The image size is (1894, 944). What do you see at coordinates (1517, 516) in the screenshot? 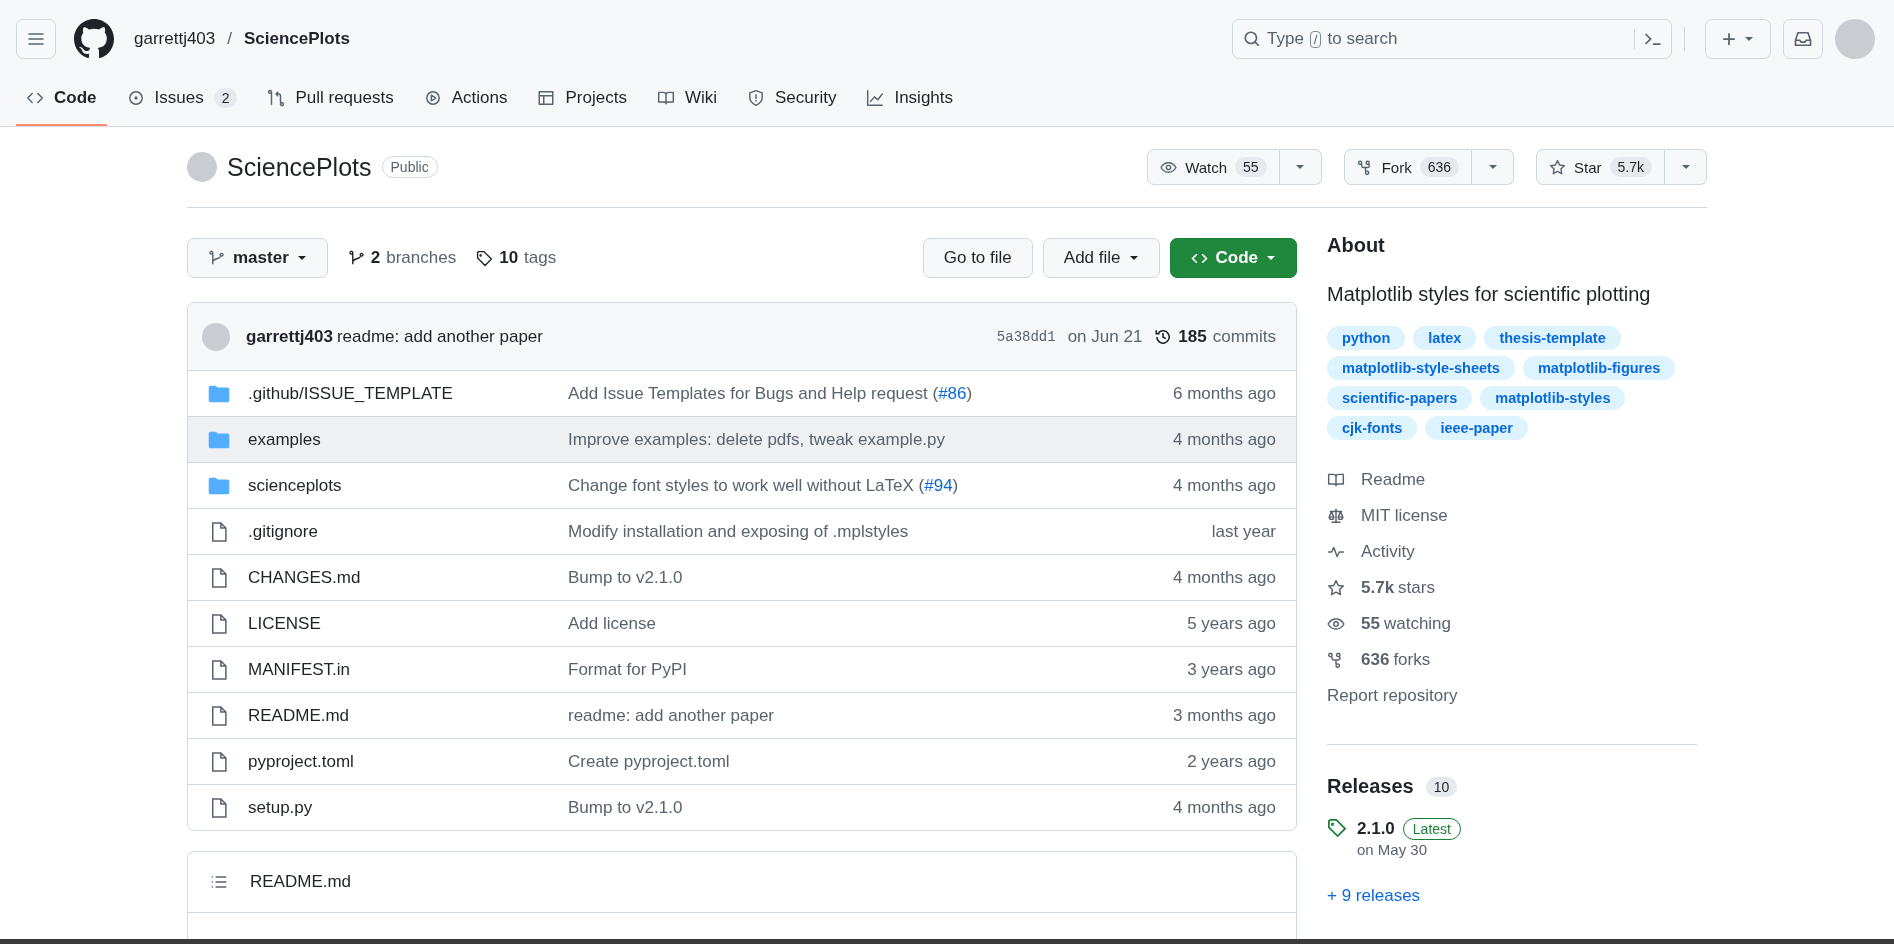
I see `repo-meta-link: MIT license` at bounding box center [1517, 516].